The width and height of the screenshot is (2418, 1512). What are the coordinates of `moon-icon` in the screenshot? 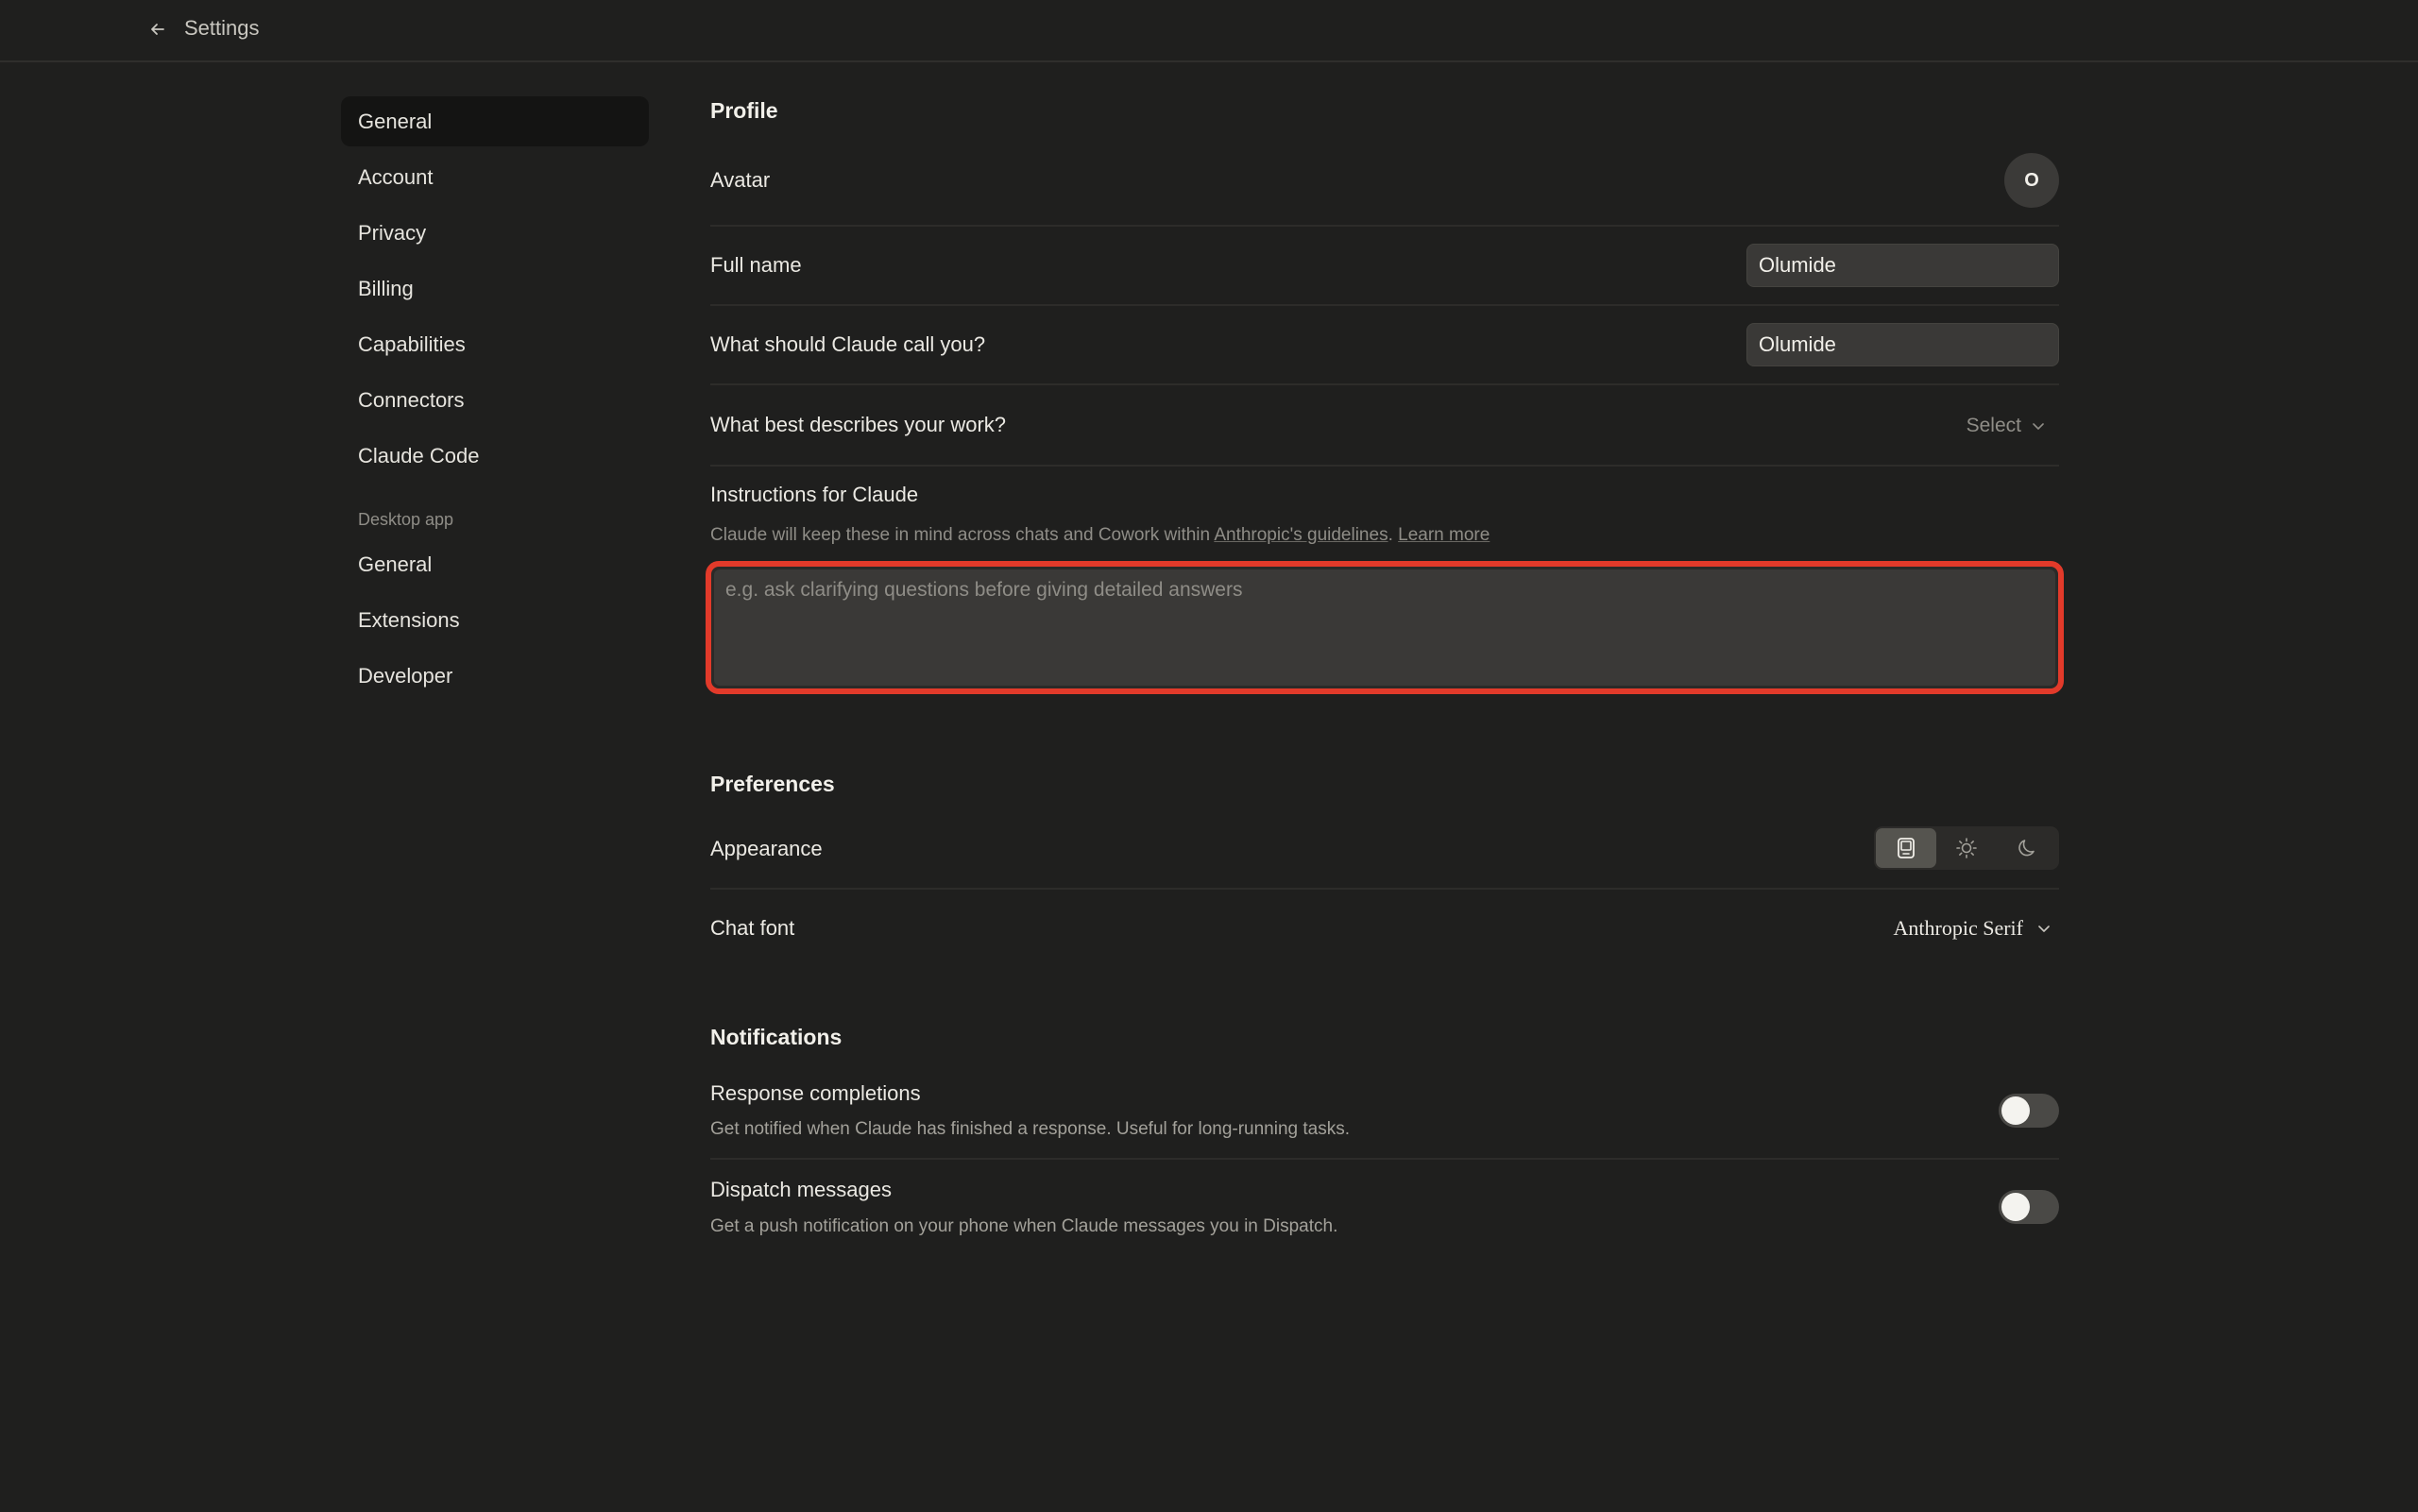 It's located at (2027, 849).